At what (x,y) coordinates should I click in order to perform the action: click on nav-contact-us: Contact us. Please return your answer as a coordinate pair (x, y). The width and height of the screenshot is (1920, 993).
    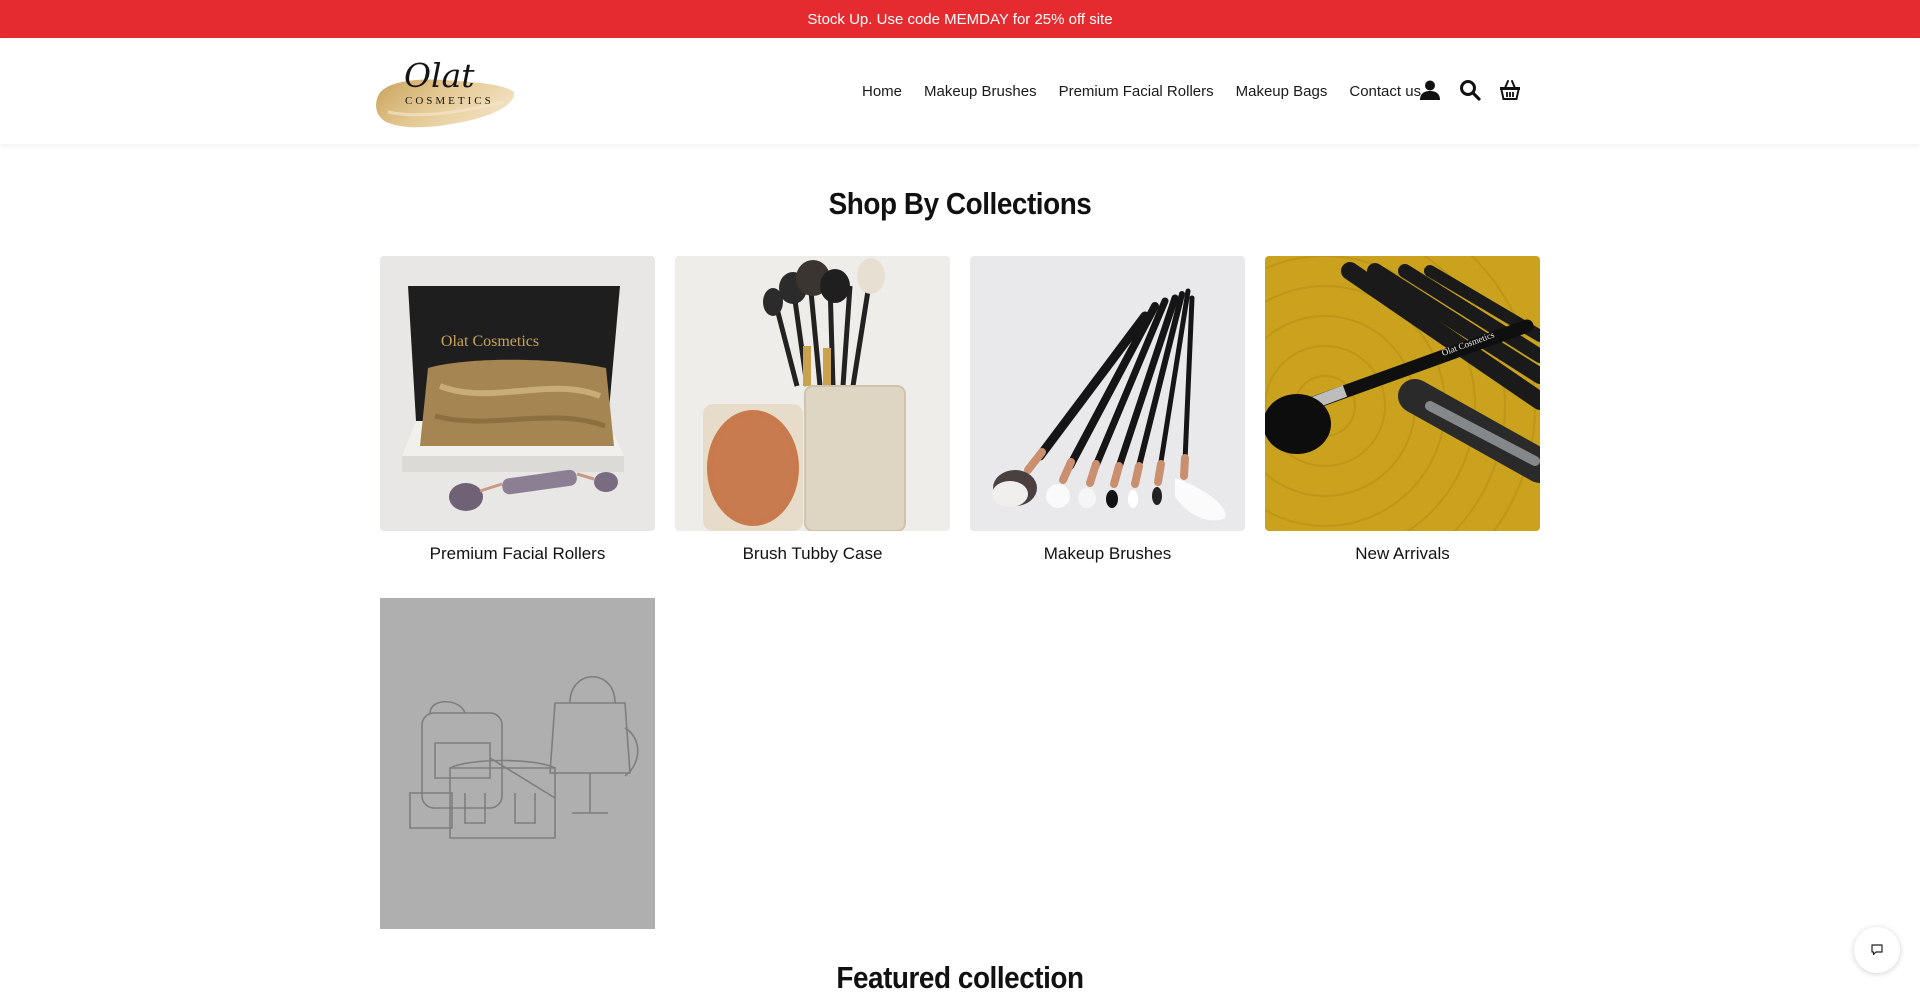
    Looking at the image, I should click on (1385, 91).